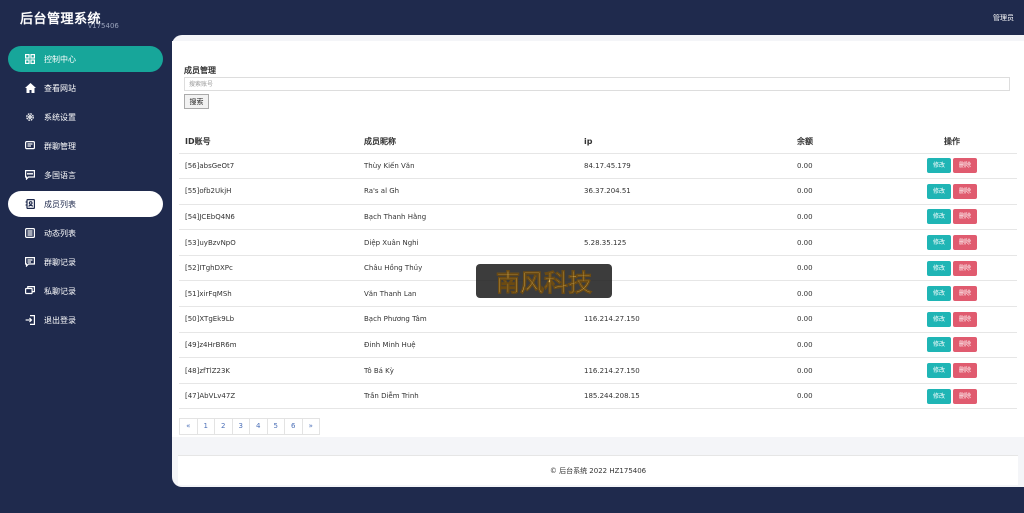 The width and height of the screenshot is (1024, 513). I want to click on sidebar-item-label: 系统设置, so click(60, 117).